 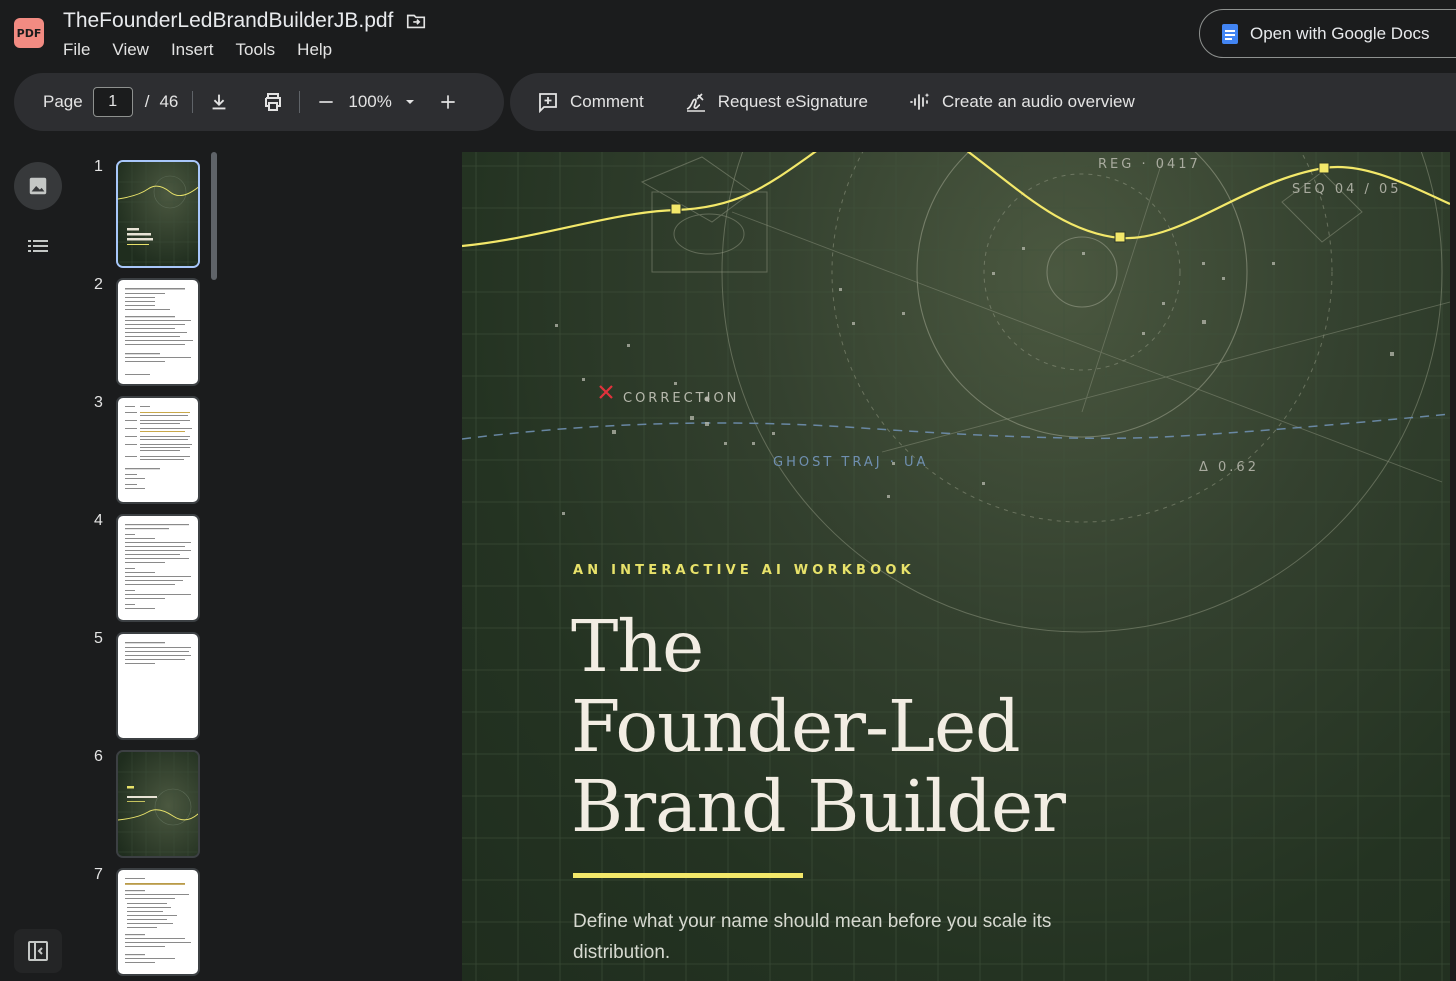 I want to click on menu-bar: File View Insert Tools Help, so click(x=208, y=50).